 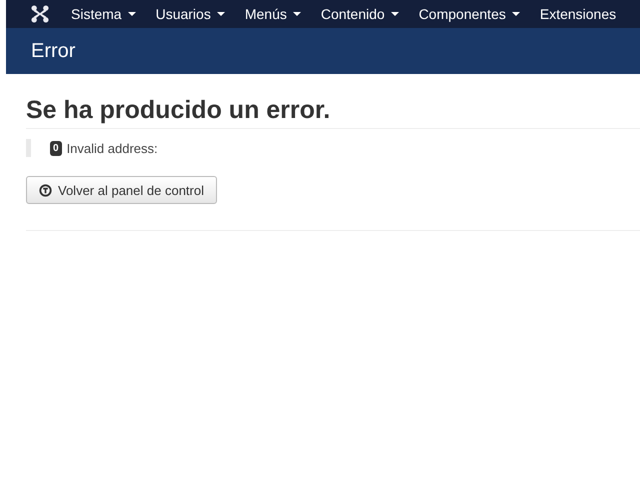 I want to click on menu-item: Sistema, so click(x=103, y=14).